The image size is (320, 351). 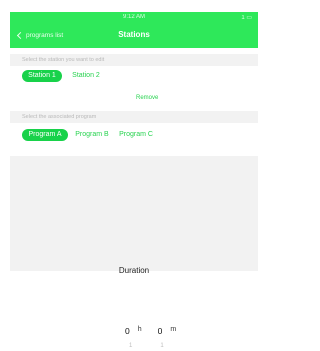 I want to click on page-title: Stations, so click(x=134, y=34).